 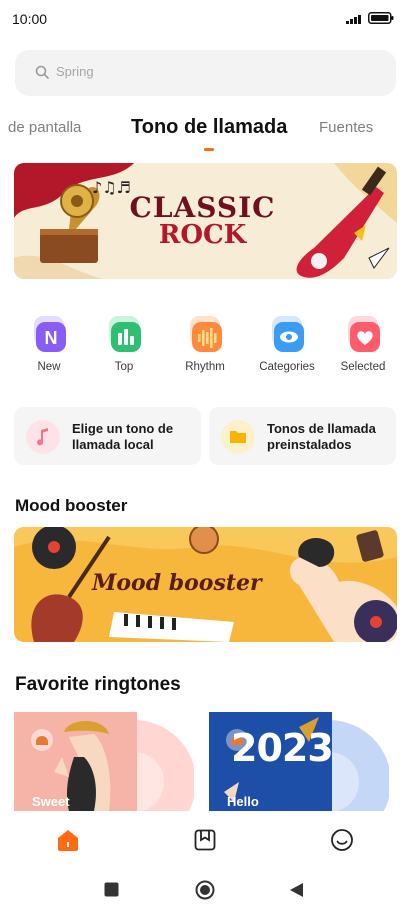 What do you see at coordinates (363, 367) in the screenshot?
I see `category-selected-label: Selected` at bounding box center [363, 367].